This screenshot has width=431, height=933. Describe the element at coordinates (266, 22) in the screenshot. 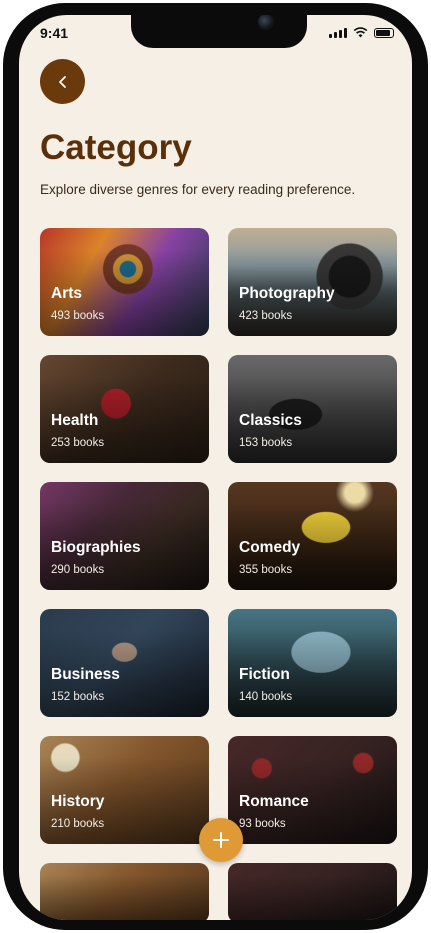

I see `camera-icon` at that location.